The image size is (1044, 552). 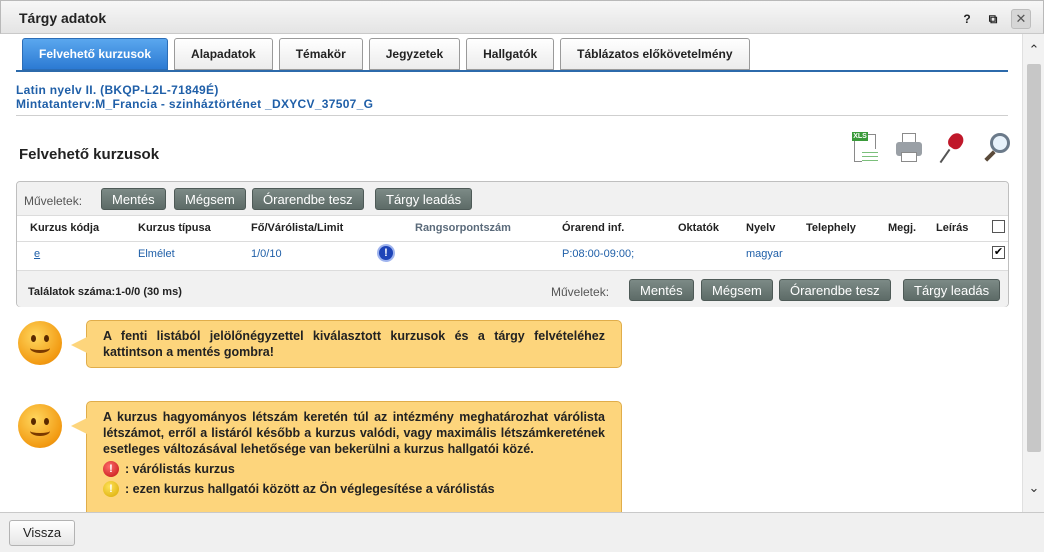 What do you see at coordinates (105, 292) in the screenshot?
I see `results-count: Találatok száma:1-0/0 (30 ms)` at bounding box center [105, 292].